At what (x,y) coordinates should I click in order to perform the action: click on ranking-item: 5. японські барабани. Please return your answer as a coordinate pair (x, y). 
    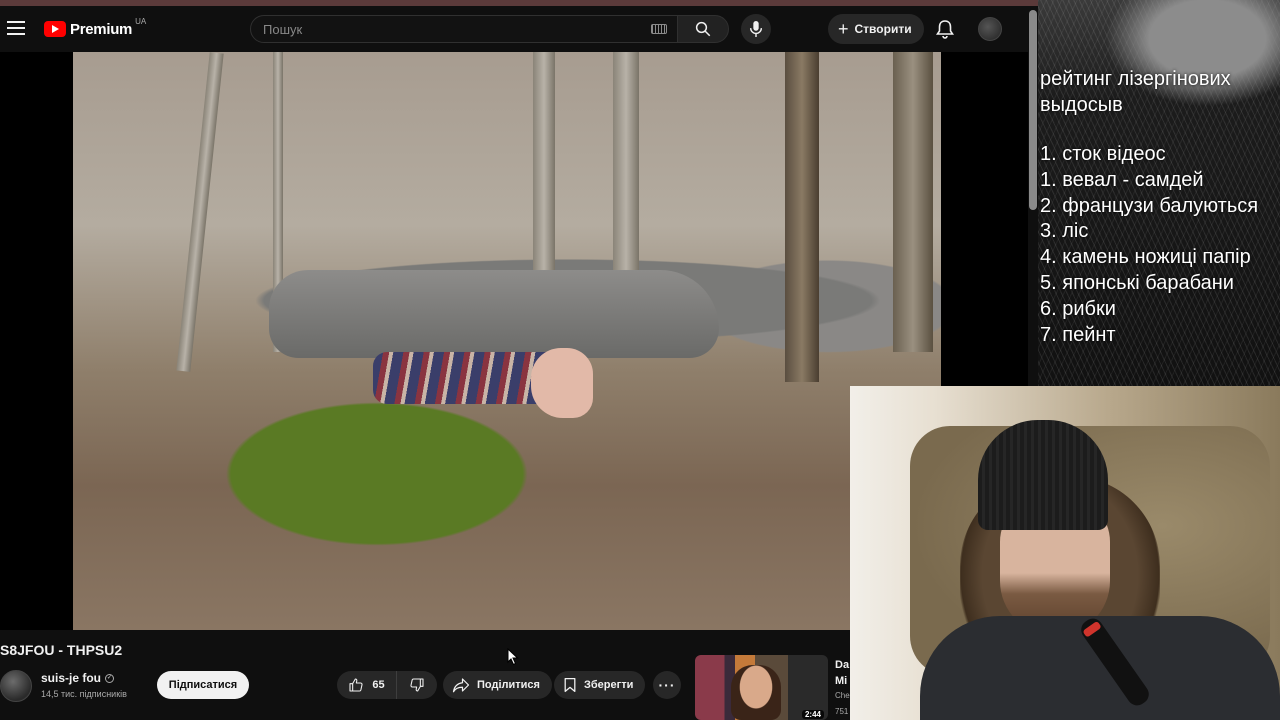
    Looking at the image, I should click on (1137, 282).